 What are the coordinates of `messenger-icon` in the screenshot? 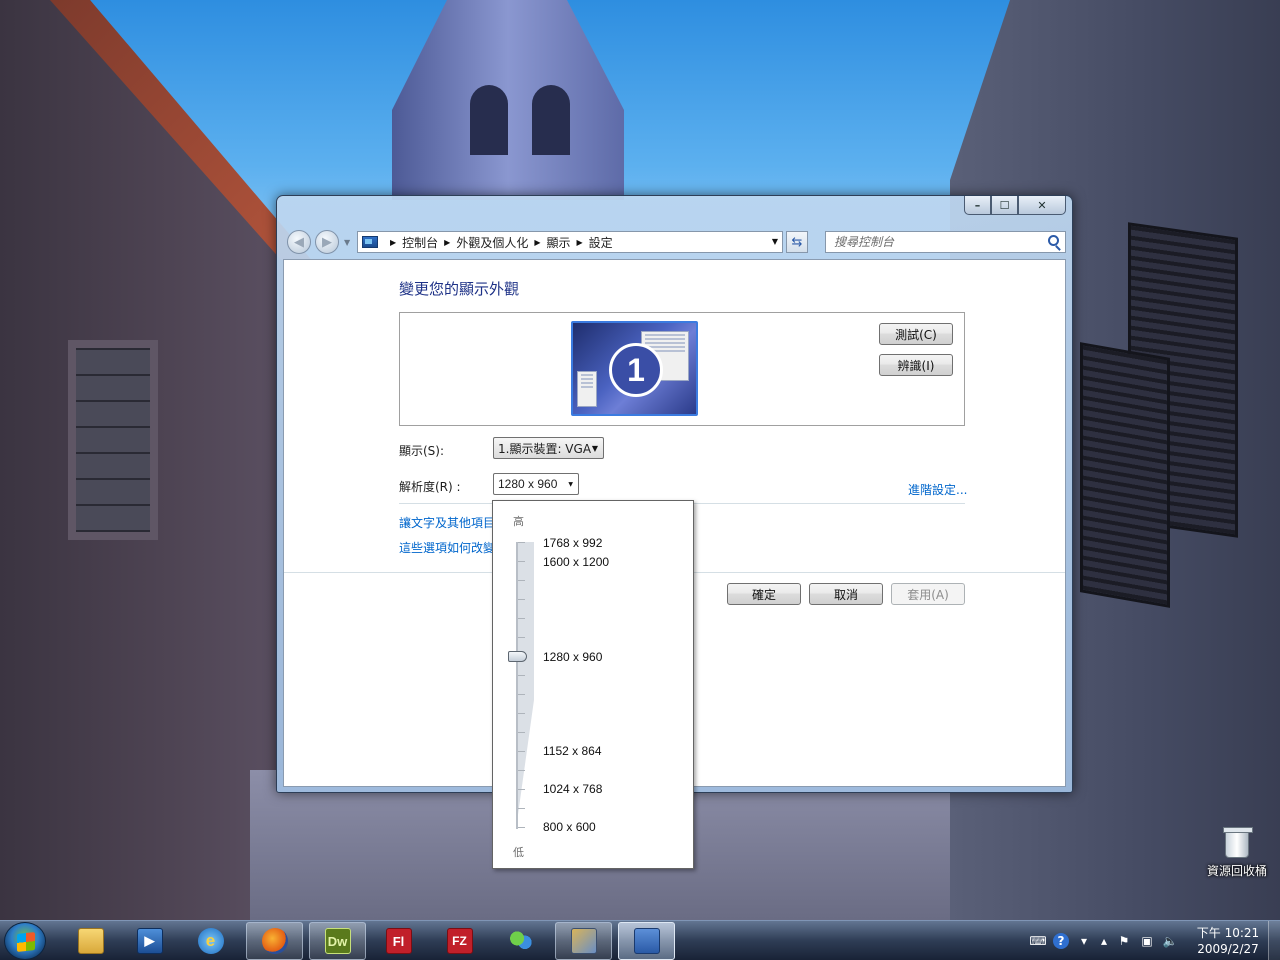 It's located at (520, 941).